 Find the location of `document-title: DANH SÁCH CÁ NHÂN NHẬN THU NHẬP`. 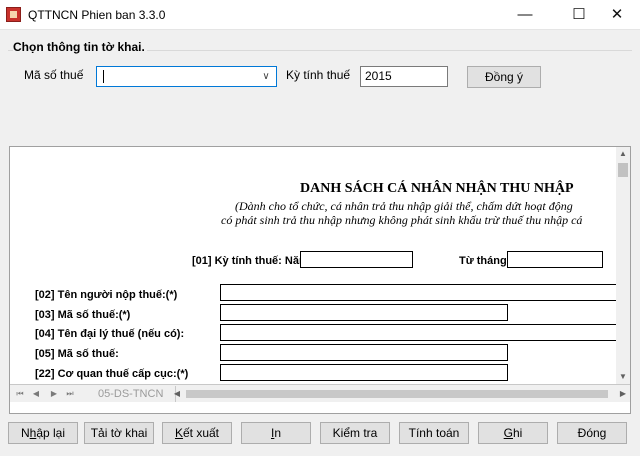

document-title: DANH SÁCH CÁ NHÂN NHẬN THU NHẬP is located at coordinates (437, 188).